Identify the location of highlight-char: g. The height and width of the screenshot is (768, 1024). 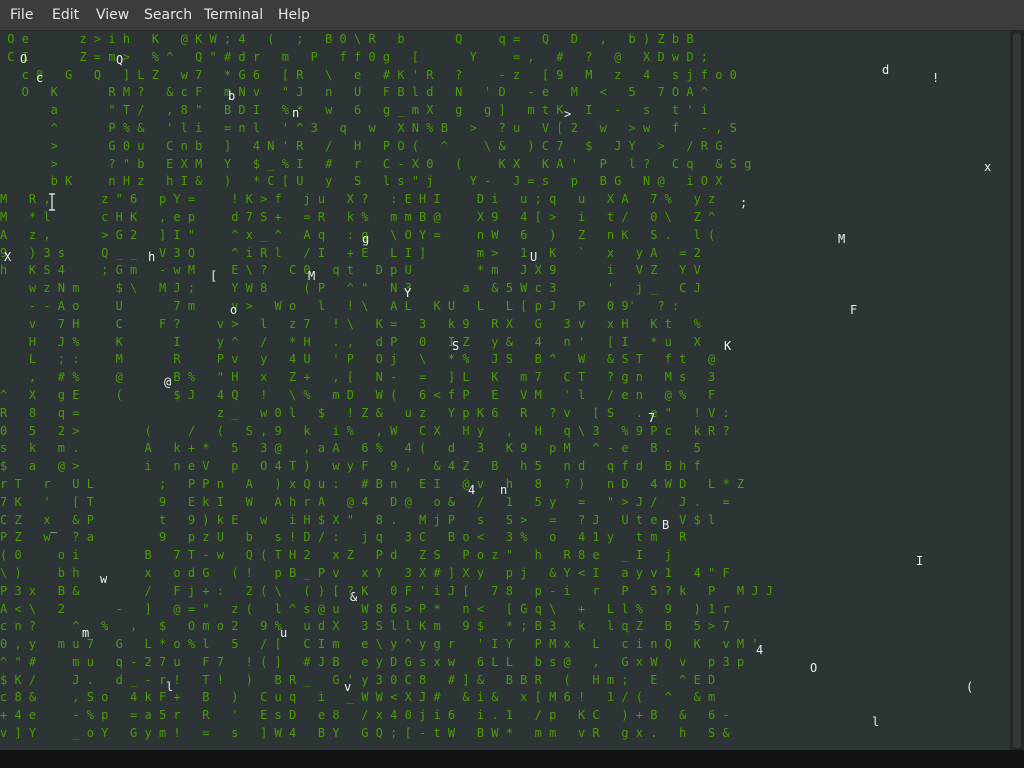
(366, 239).